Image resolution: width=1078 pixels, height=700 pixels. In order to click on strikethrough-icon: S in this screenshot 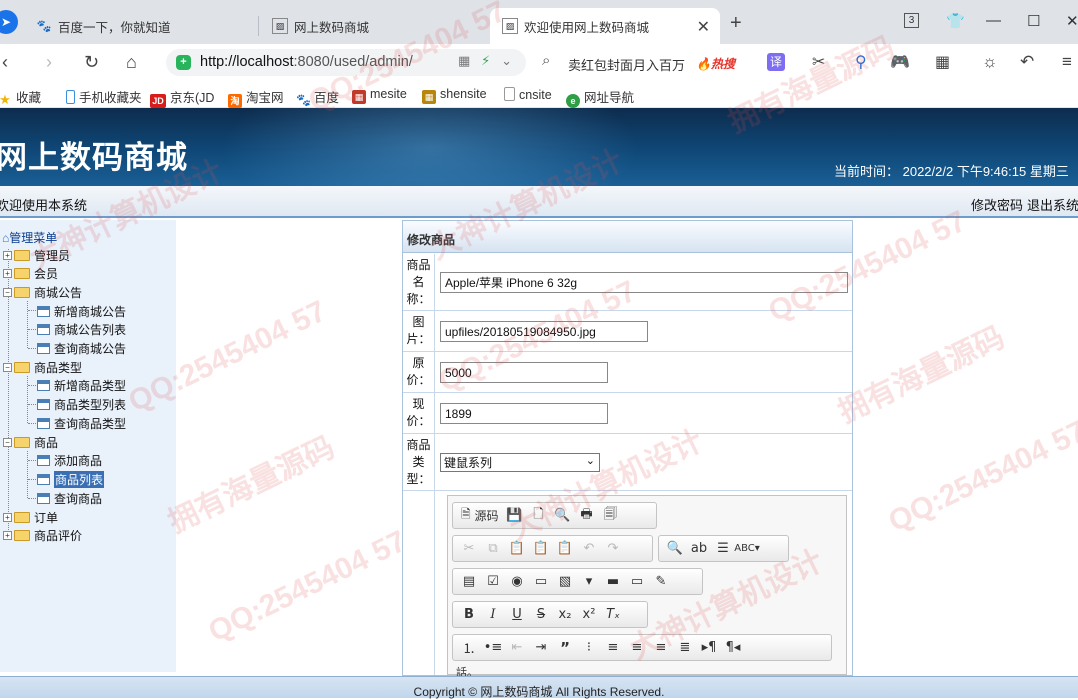, I will do `click(541, 615)`.